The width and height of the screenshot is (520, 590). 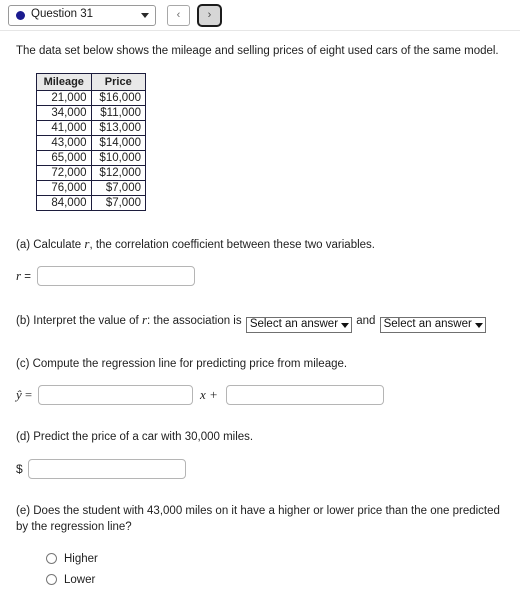 I want to click on regression-slope-input, so click(x=116, y=394).